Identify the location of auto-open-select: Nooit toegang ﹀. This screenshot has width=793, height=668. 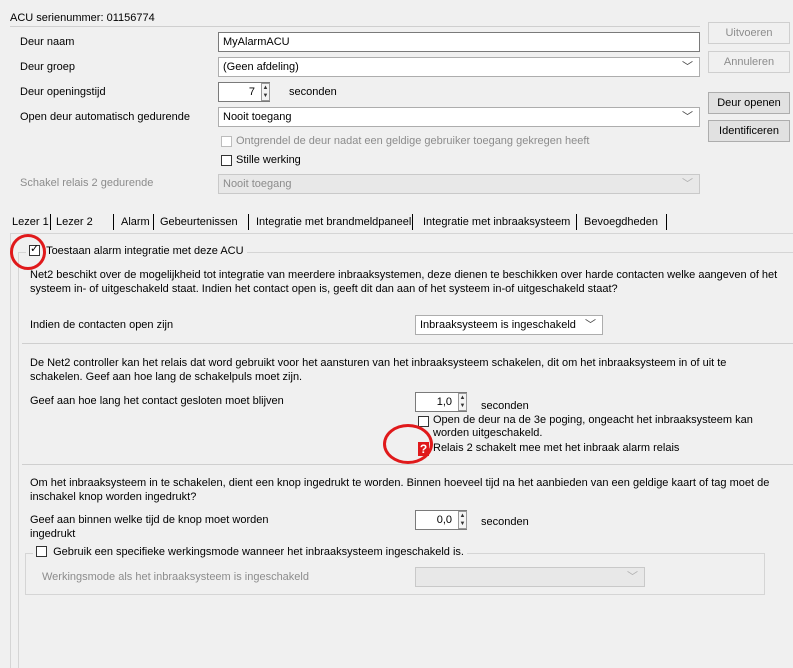
(459, 117).